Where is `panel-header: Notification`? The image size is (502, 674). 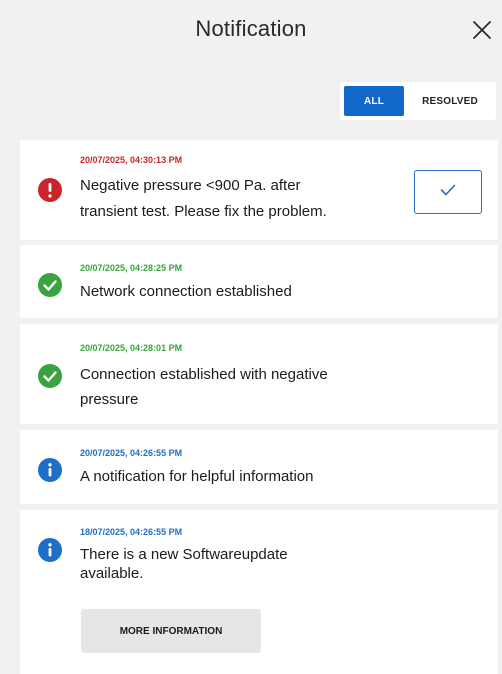
panel-header: Notification is located at coordinates (251, 32).